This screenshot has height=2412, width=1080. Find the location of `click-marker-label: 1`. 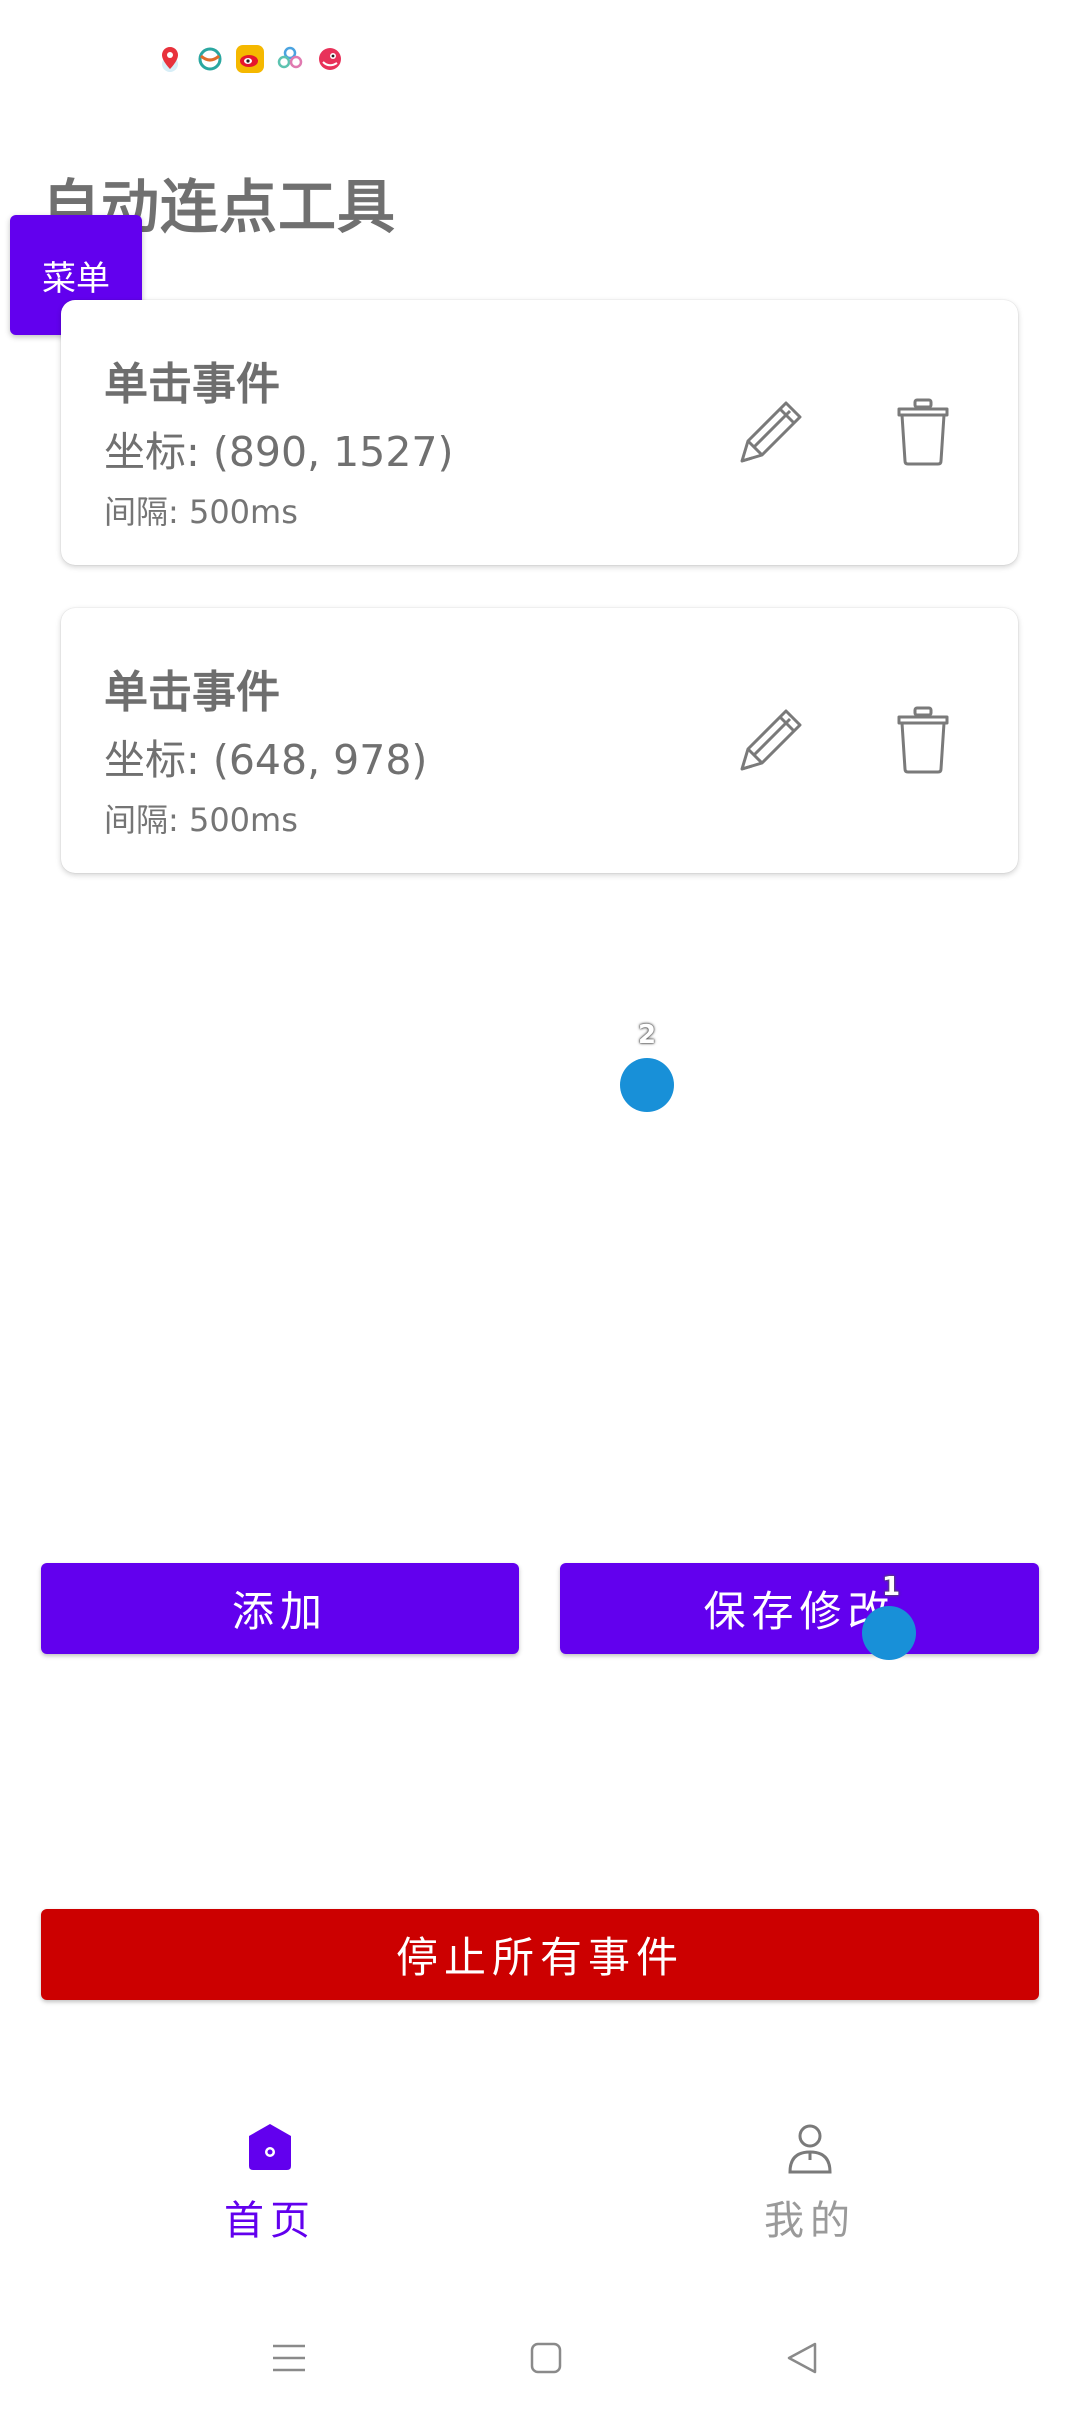

click-marker-label: 1 is located at coordinates (891, 1587).